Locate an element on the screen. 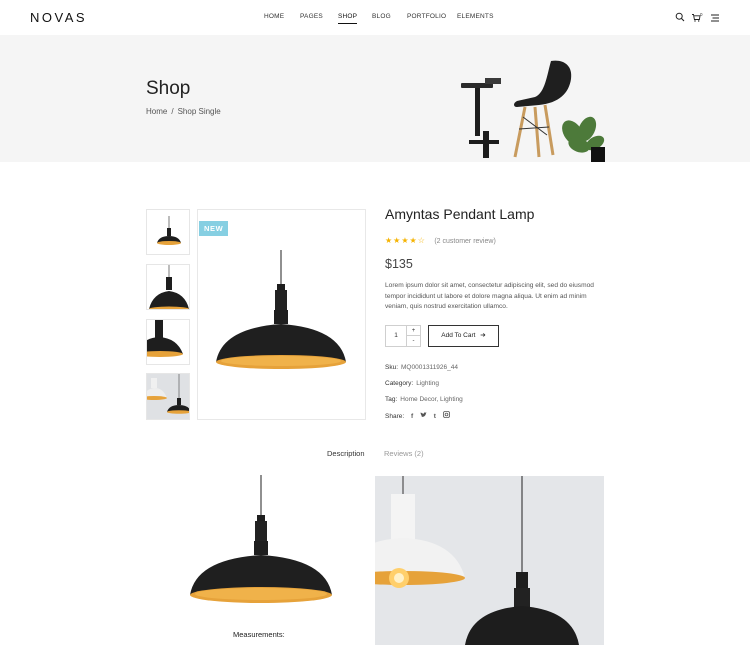 The height and width of the screenshot is (645, 750). sku-label: Sku: is located at coordinates (392, 367).